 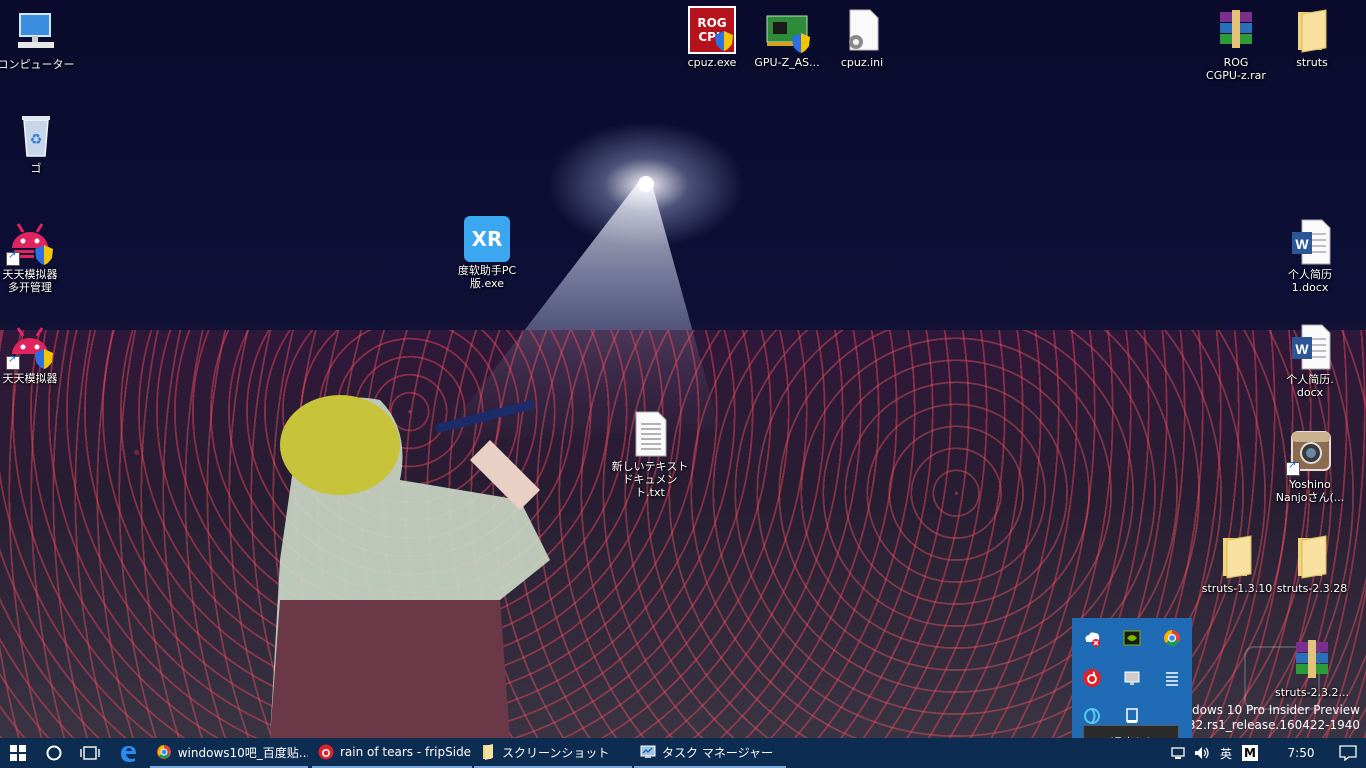 What do you see at coordinates (1226, 753) in the screenshot?
I see `ime-language-indicator: 英` at bounding box center [1226, 753].